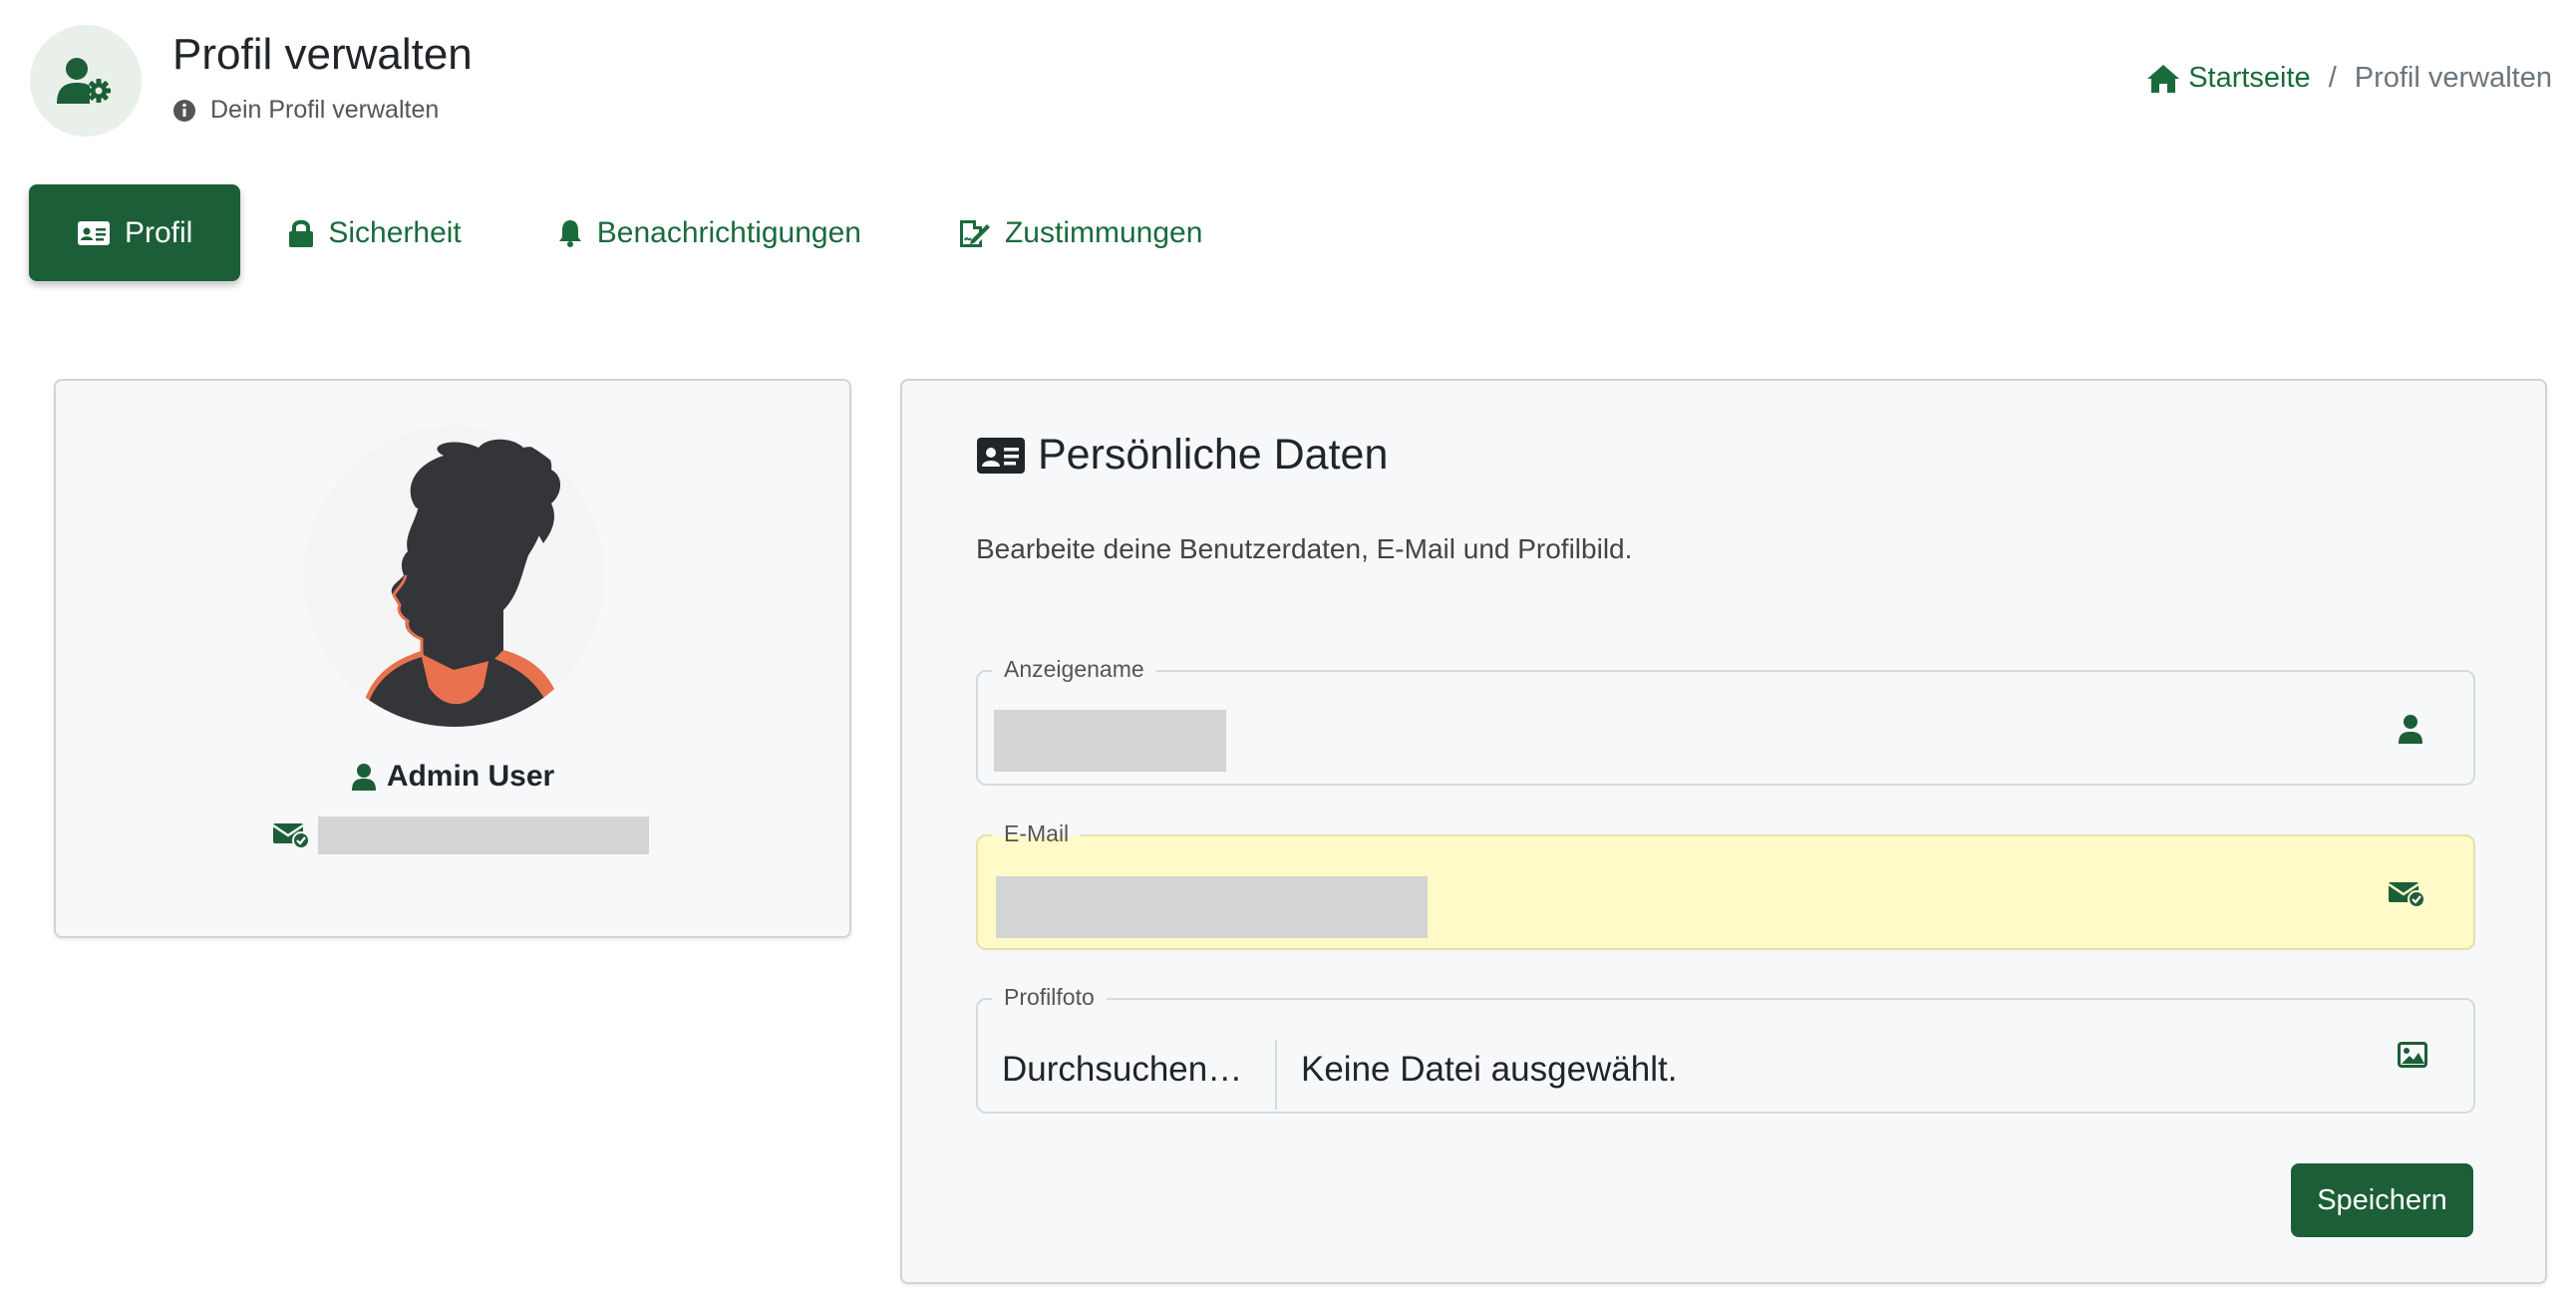 The image size is (2576, 1296). Describe the element at coordinates (728, 232) in the screenshot. I see `tab-benachrichtigungen-label: Benachrichtigungen` at that location.